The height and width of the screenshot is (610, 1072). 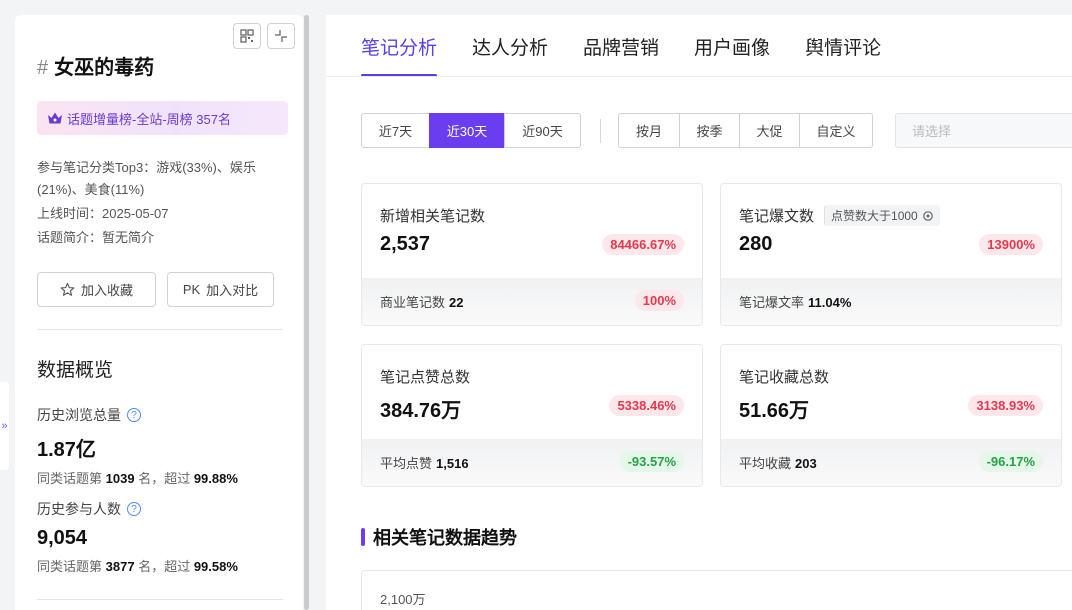 What do you see at coordinates (651, 461) in the screenshot?
I see `change-badge: -93.57%` at bounding box center [651, 461].